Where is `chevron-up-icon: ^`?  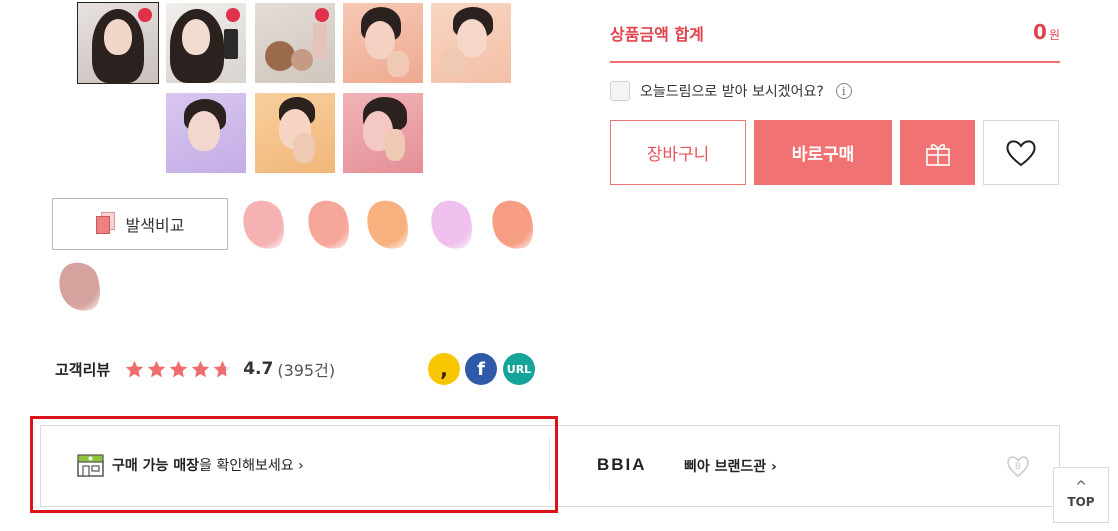 chevron-up-icon: ^ is located at coordinates (1081, 487).